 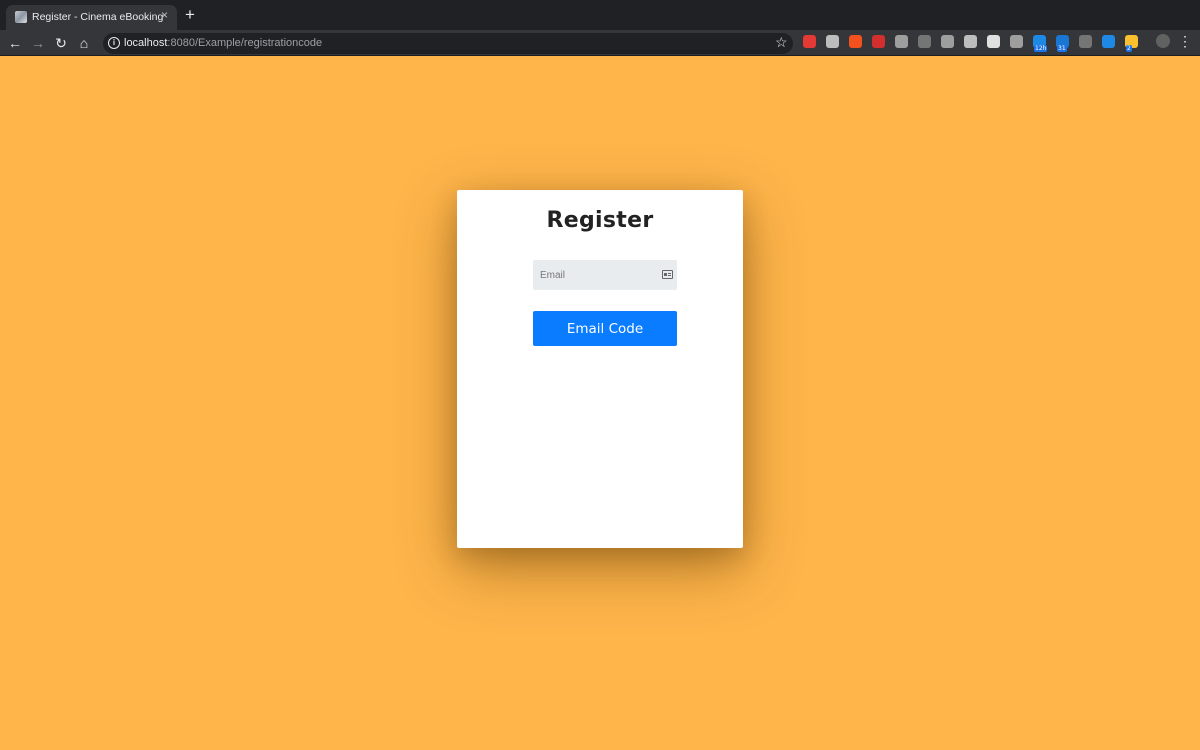 I want to click on url-path: :8080/Example/registrationcode, so click(x=245, y=43).